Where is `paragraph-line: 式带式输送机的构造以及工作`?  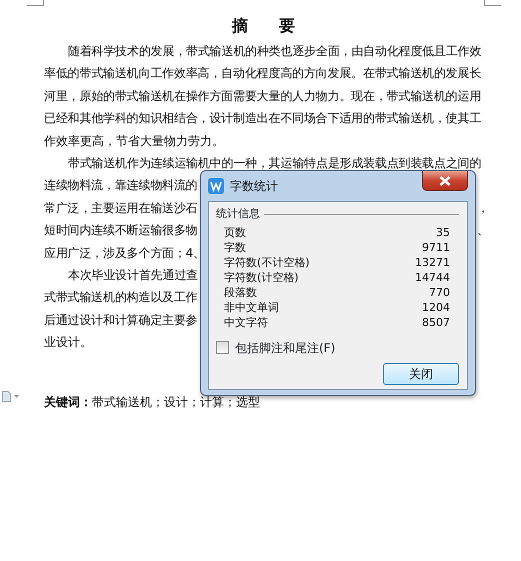 paragraph-line: 式带式输送机的构造以及工作 is located at coordinates (121, 297).